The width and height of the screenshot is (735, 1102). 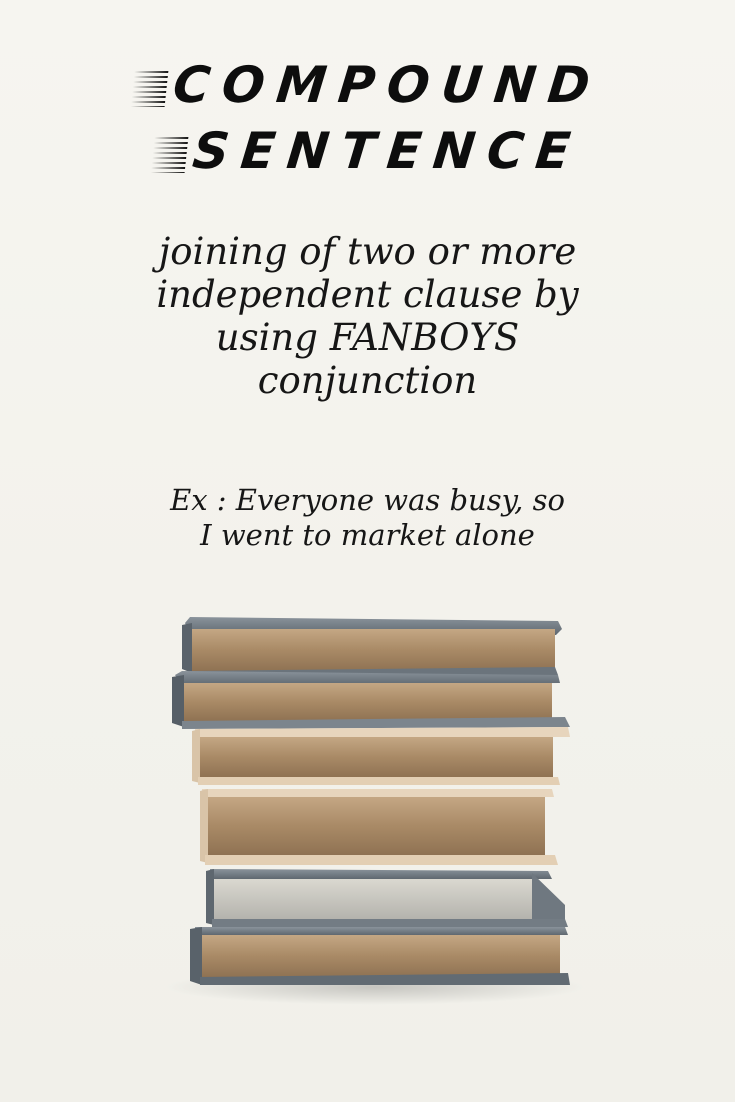 I want to click on definition-line: joining of two or more, so click(x=367, y=251).